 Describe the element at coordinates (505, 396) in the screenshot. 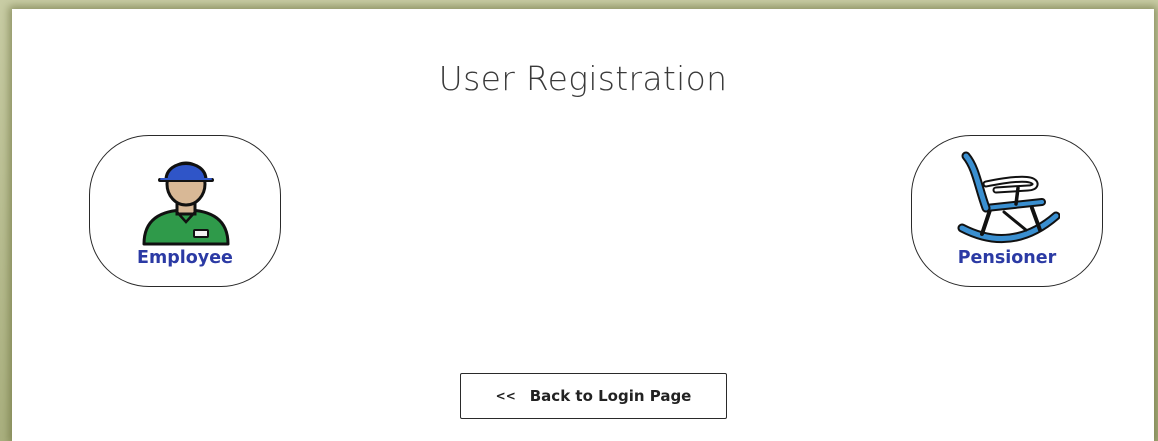

I see `double-chevron-left-icon: <<` at that location.